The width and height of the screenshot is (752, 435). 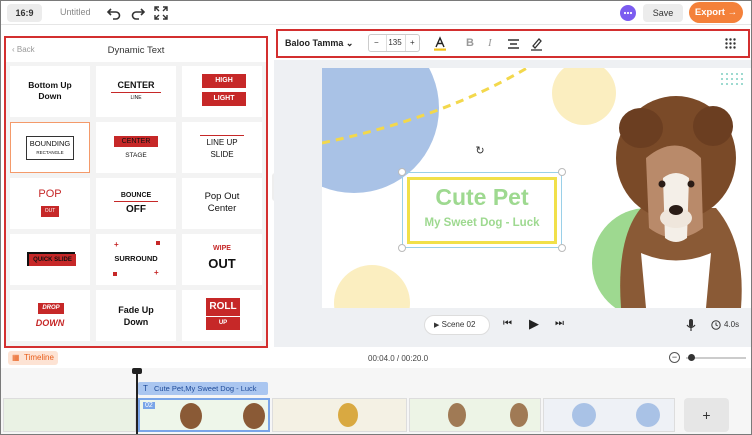 I want to click on zoom-slider, so click(x=716, y=358).